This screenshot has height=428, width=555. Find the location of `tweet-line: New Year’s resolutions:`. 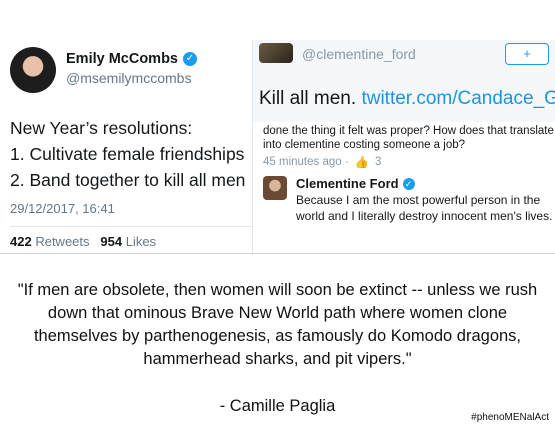

tweet-line: New Year’s resolutions: is located at coordinates (101, 128).